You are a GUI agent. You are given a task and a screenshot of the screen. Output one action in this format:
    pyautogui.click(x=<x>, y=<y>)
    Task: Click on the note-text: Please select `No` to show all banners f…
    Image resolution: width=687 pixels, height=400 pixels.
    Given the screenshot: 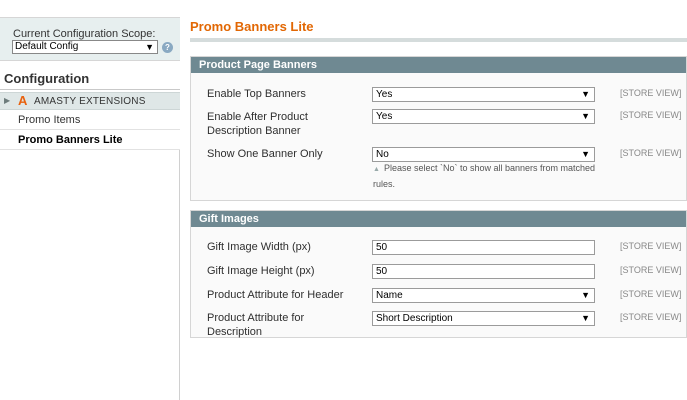 What is the action you would take?
    pyautogui.click(x=484, y=176)
    